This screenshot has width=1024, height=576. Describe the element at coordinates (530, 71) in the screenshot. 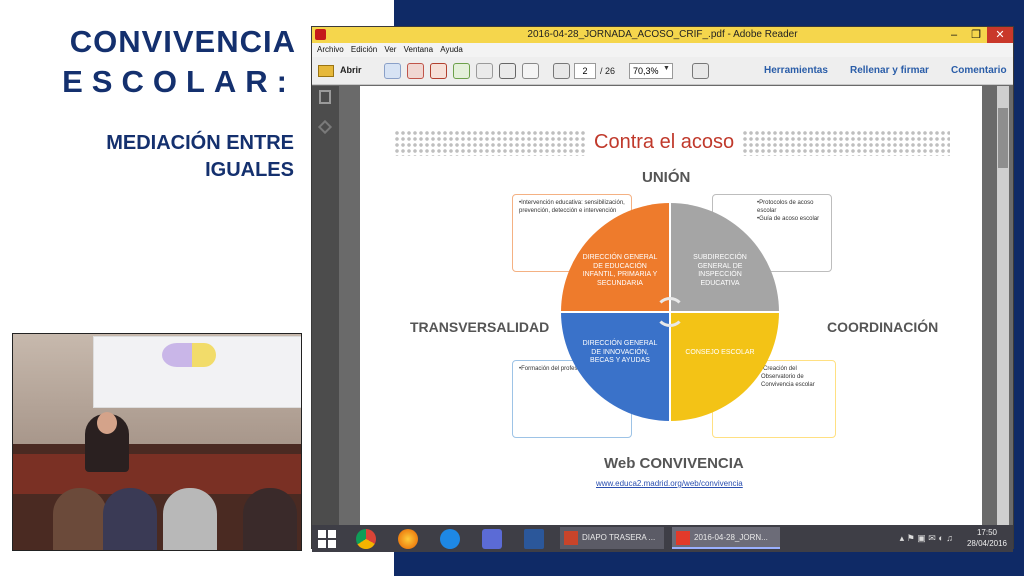

I see `email-icon` at that location.